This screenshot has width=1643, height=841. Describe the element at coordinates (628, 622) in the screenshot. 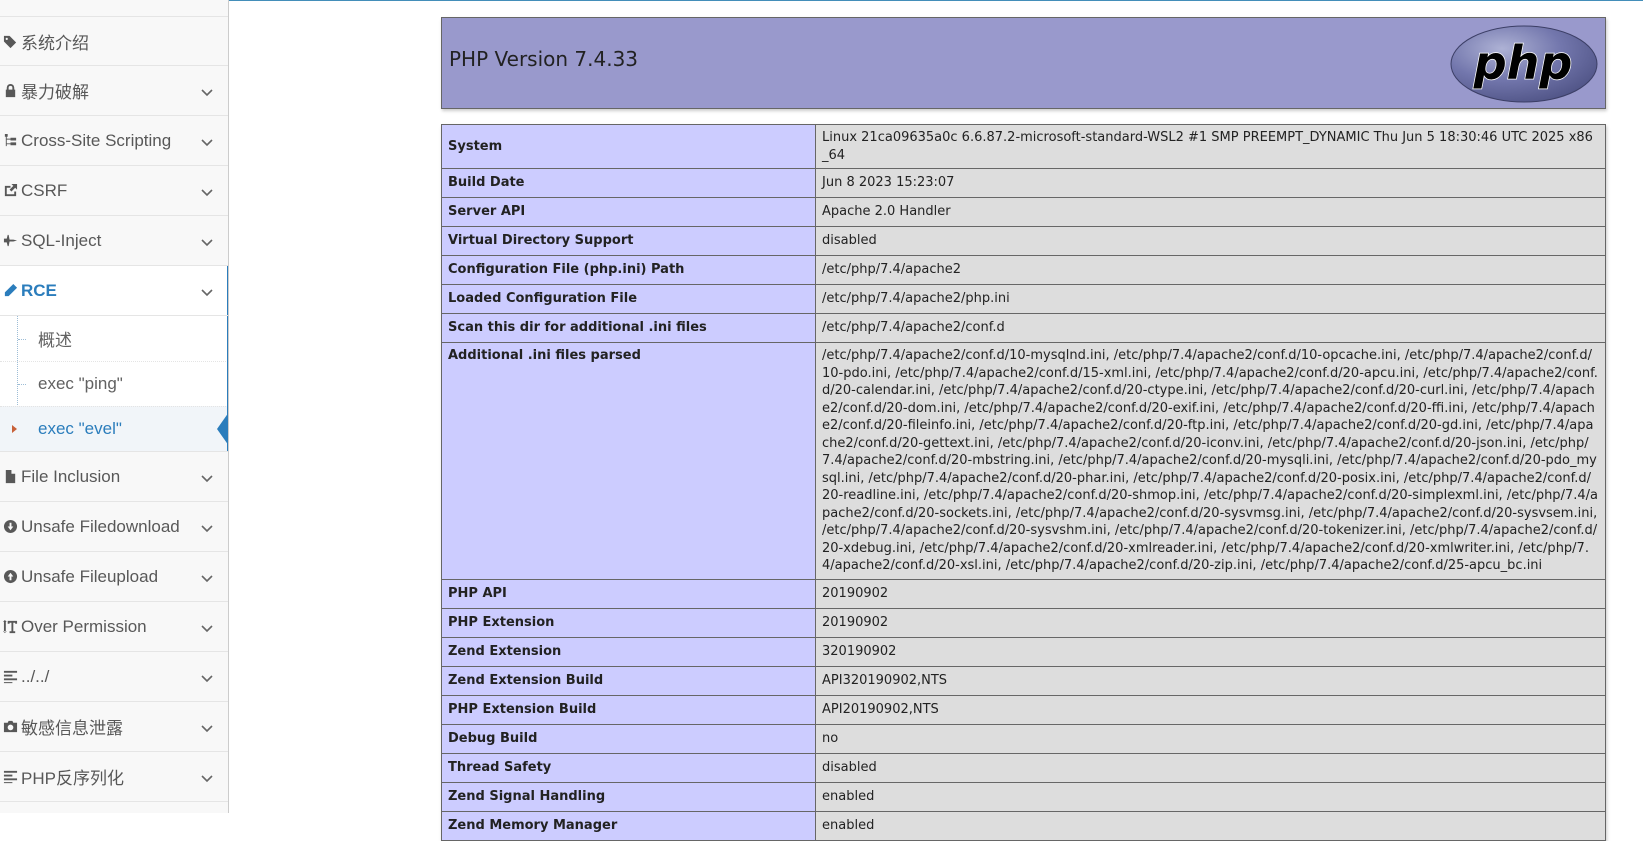

I see `info-key: PHP Extension` at that location.